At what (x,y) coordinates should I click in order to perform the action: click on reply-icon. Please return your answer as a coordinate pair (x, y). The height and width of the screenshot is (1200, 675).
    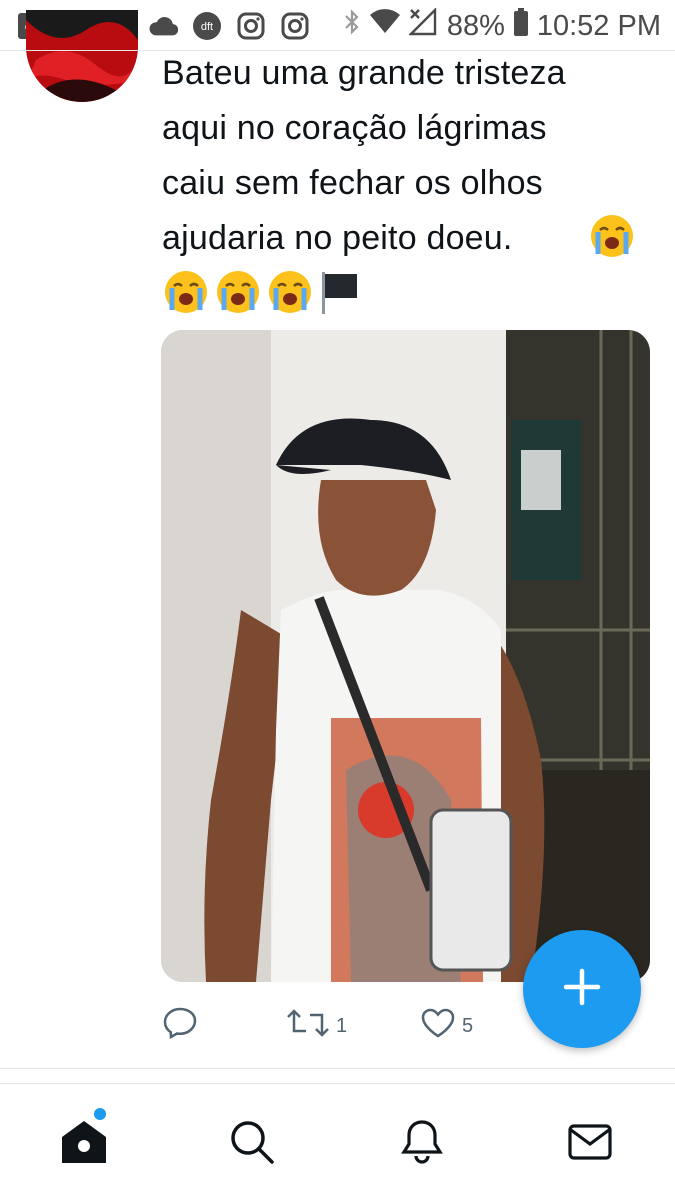
    Looking at the image, I should click on (180, 1026).